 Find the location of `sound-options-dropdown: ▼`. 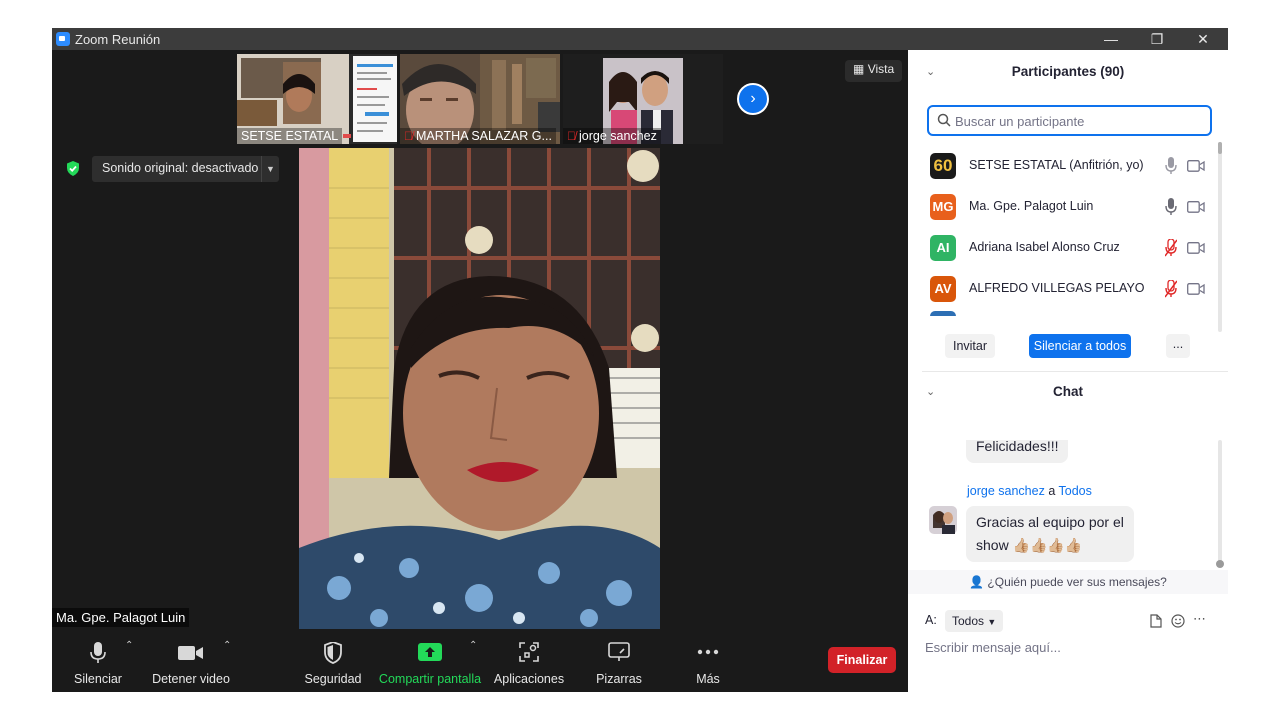

sound-options-dropdown: ▼ is located at coordinates (270, 169).